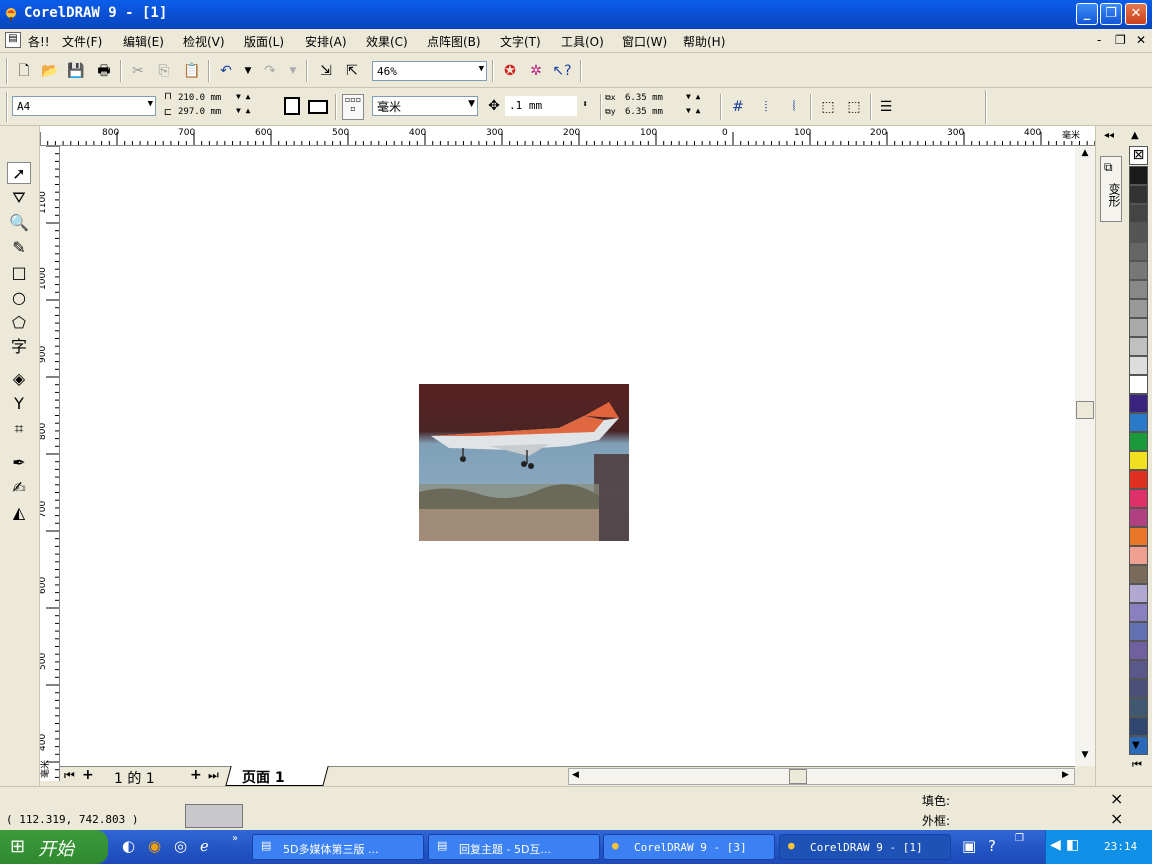  What do you see at coordinates (24, 71) in the screenshot?
I see `new-icon: 🗋` at bounding box center [24, 71].